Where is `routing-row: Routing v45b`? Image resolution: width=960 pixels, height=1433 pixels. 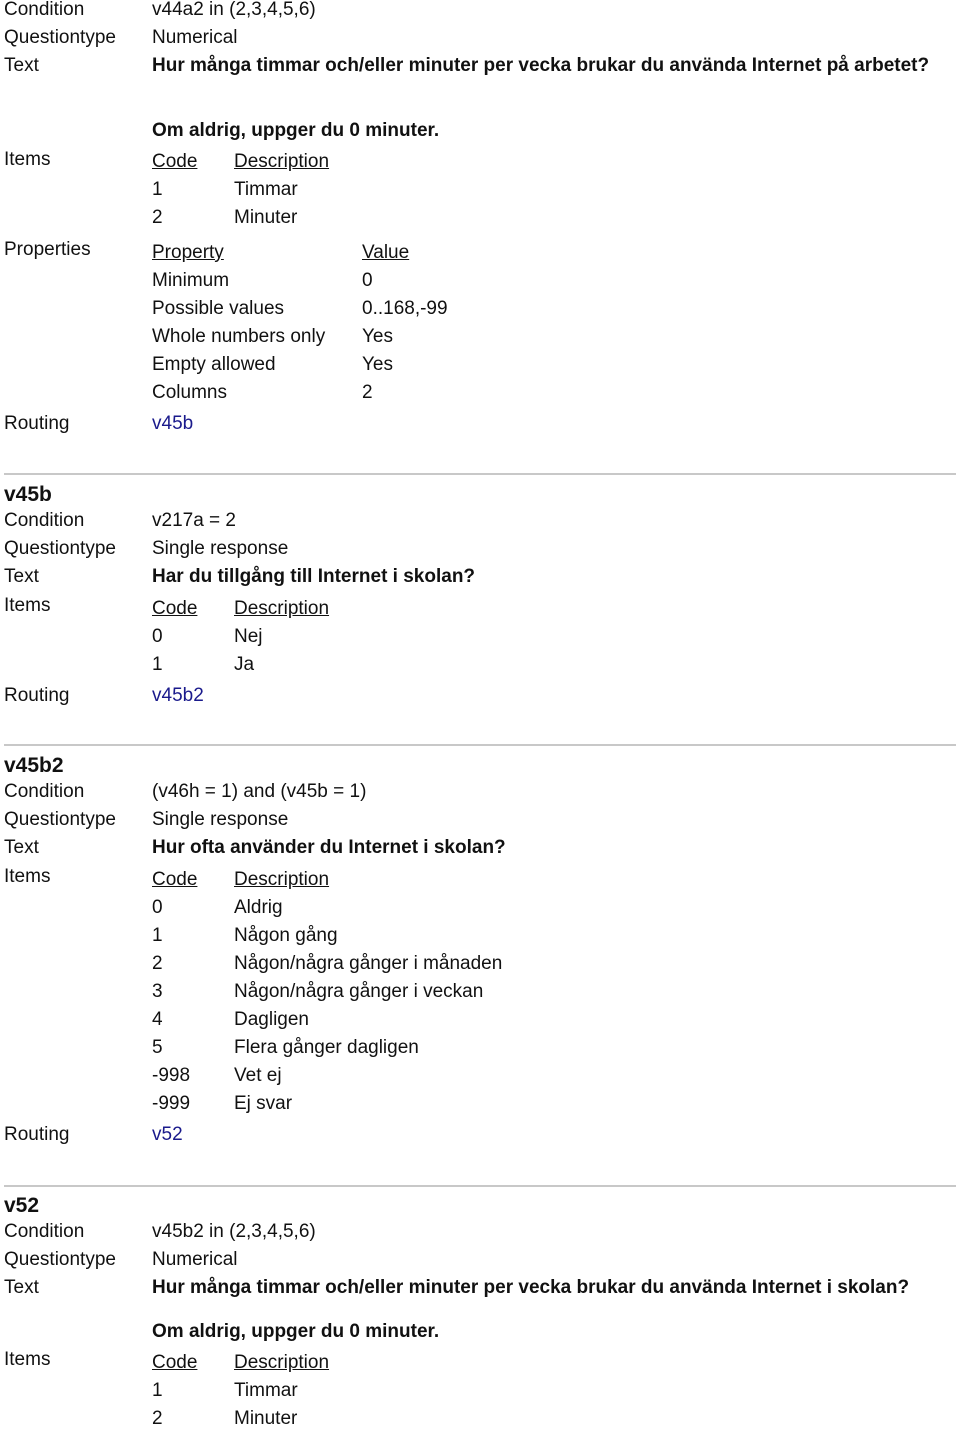 routing-row: Routing v45b is located at coordinates (480, 424).